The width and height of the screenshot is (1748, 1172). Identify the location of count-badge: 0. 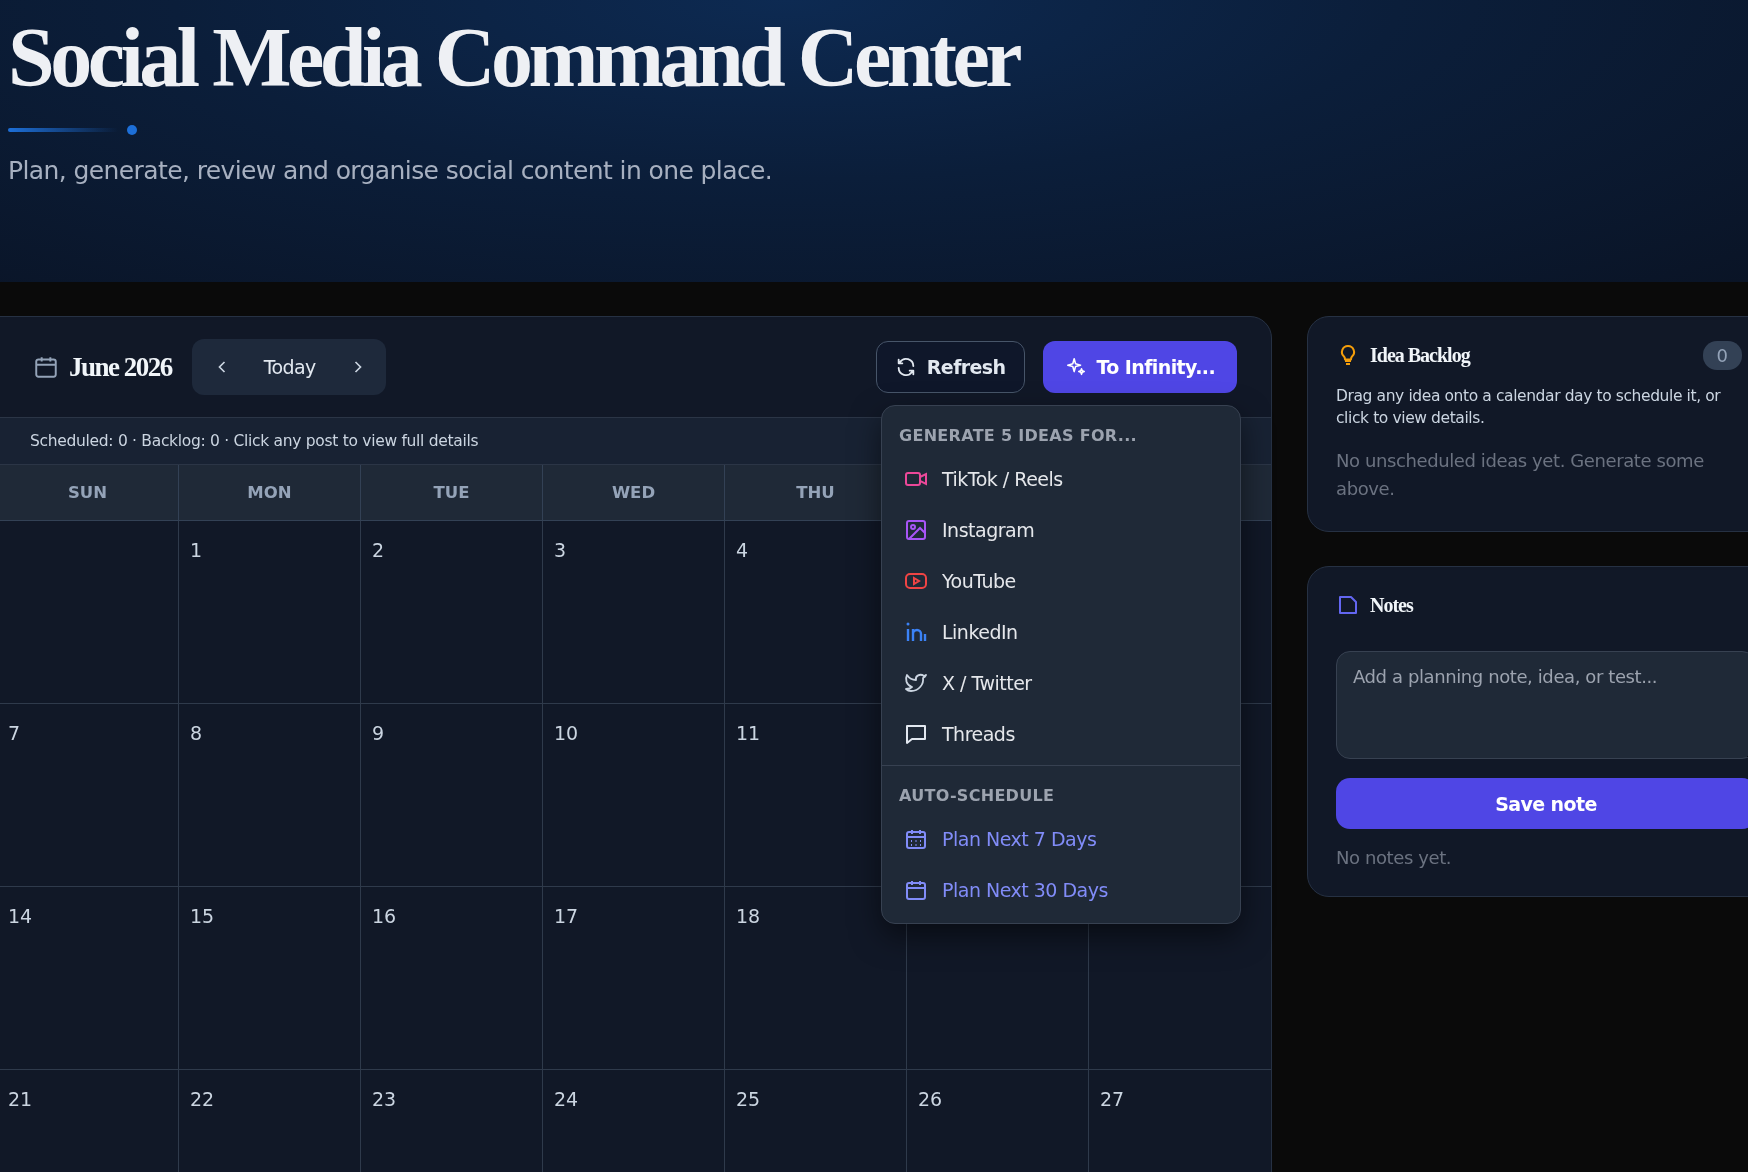
(1722, 355).